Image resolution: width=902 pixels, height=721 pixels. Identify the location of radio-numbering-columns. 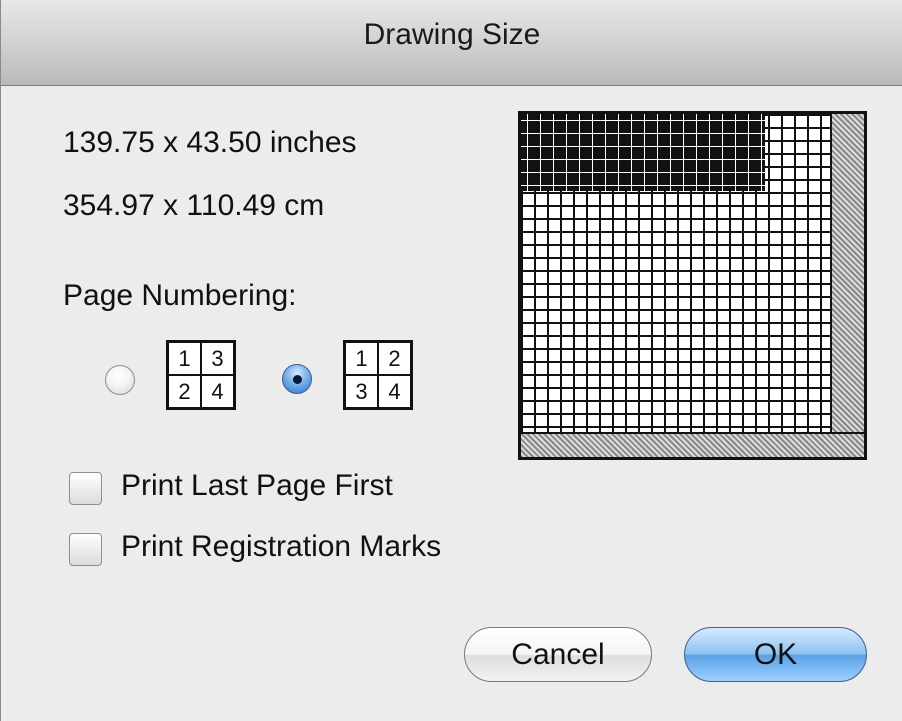
(120, 380).